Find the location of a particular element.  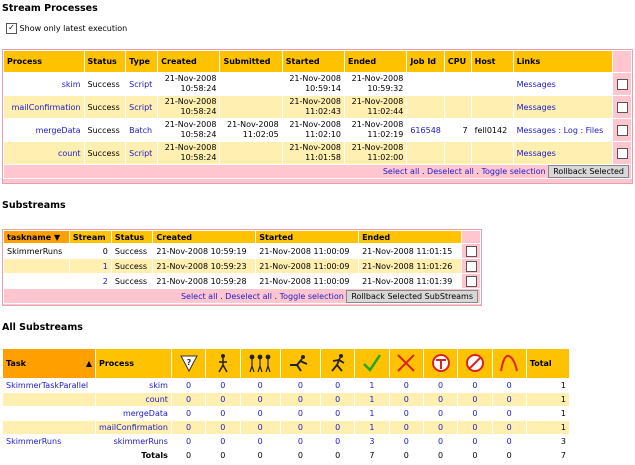

summary-task-link: SkimmerRuns is located at coordinates (49, 441).